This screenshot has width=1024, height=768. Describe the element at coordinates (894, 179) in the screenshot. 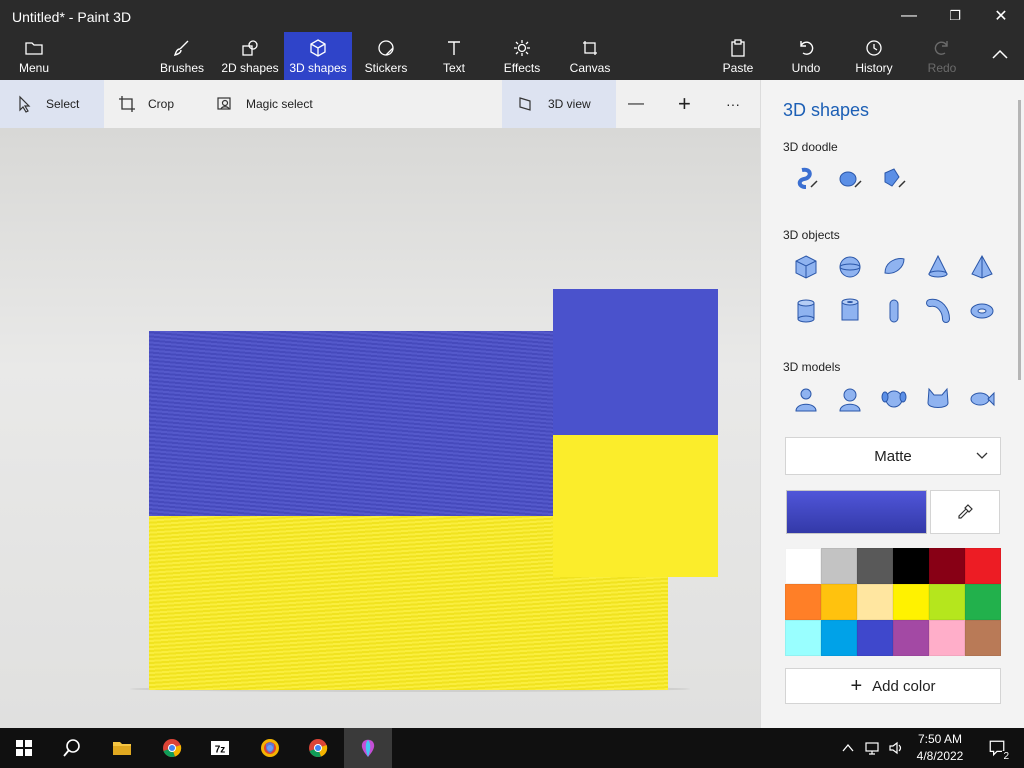

I see `tube-doodle-icon` at that location.